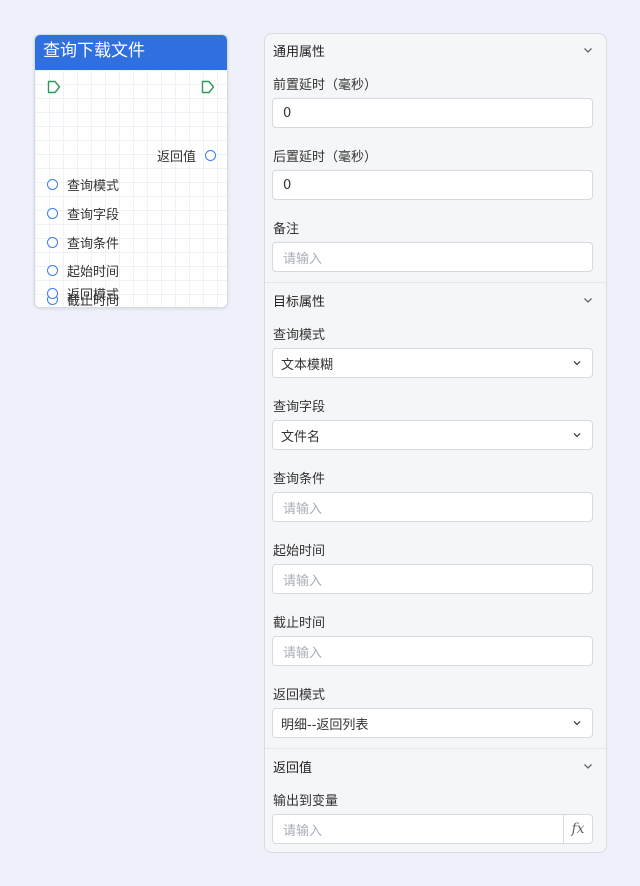  Describe the element at coordinates (303, 581) in the screenshot. I see `start-time-placeholder: 请输入` at that location.